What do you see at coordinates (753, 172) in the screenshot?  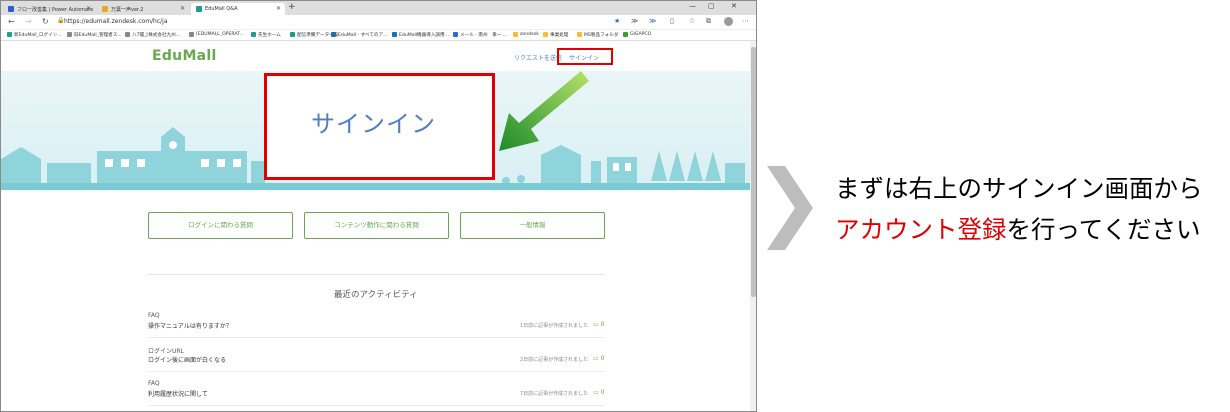 I see `scrollbar-thumb` at bounding box center [753, 172].